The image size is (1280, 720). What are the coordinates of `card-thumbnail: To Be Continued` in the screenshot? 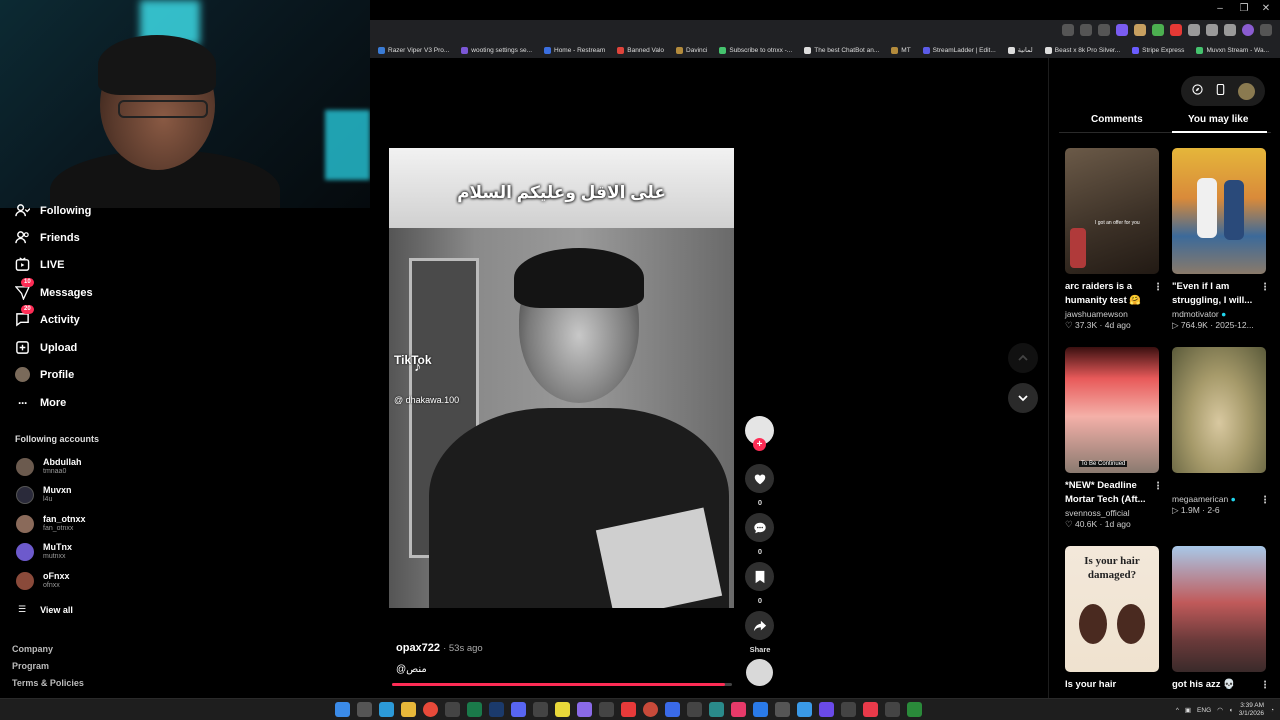 It's located at (1112, 410).